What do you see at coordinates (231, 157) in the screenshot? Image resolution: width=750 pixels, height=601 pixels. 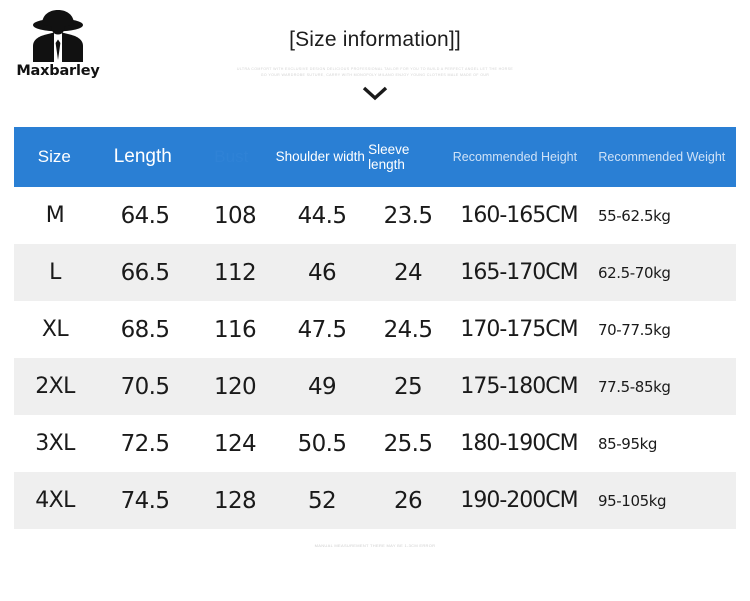 I see `column-header-bust: Bust` at bounding box center [231, 157].